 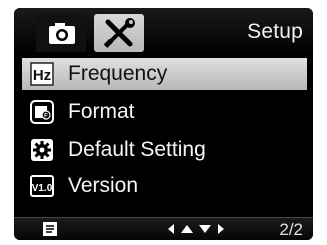 I want to click on version-icon: V1.0, so click(x=42, y=186).